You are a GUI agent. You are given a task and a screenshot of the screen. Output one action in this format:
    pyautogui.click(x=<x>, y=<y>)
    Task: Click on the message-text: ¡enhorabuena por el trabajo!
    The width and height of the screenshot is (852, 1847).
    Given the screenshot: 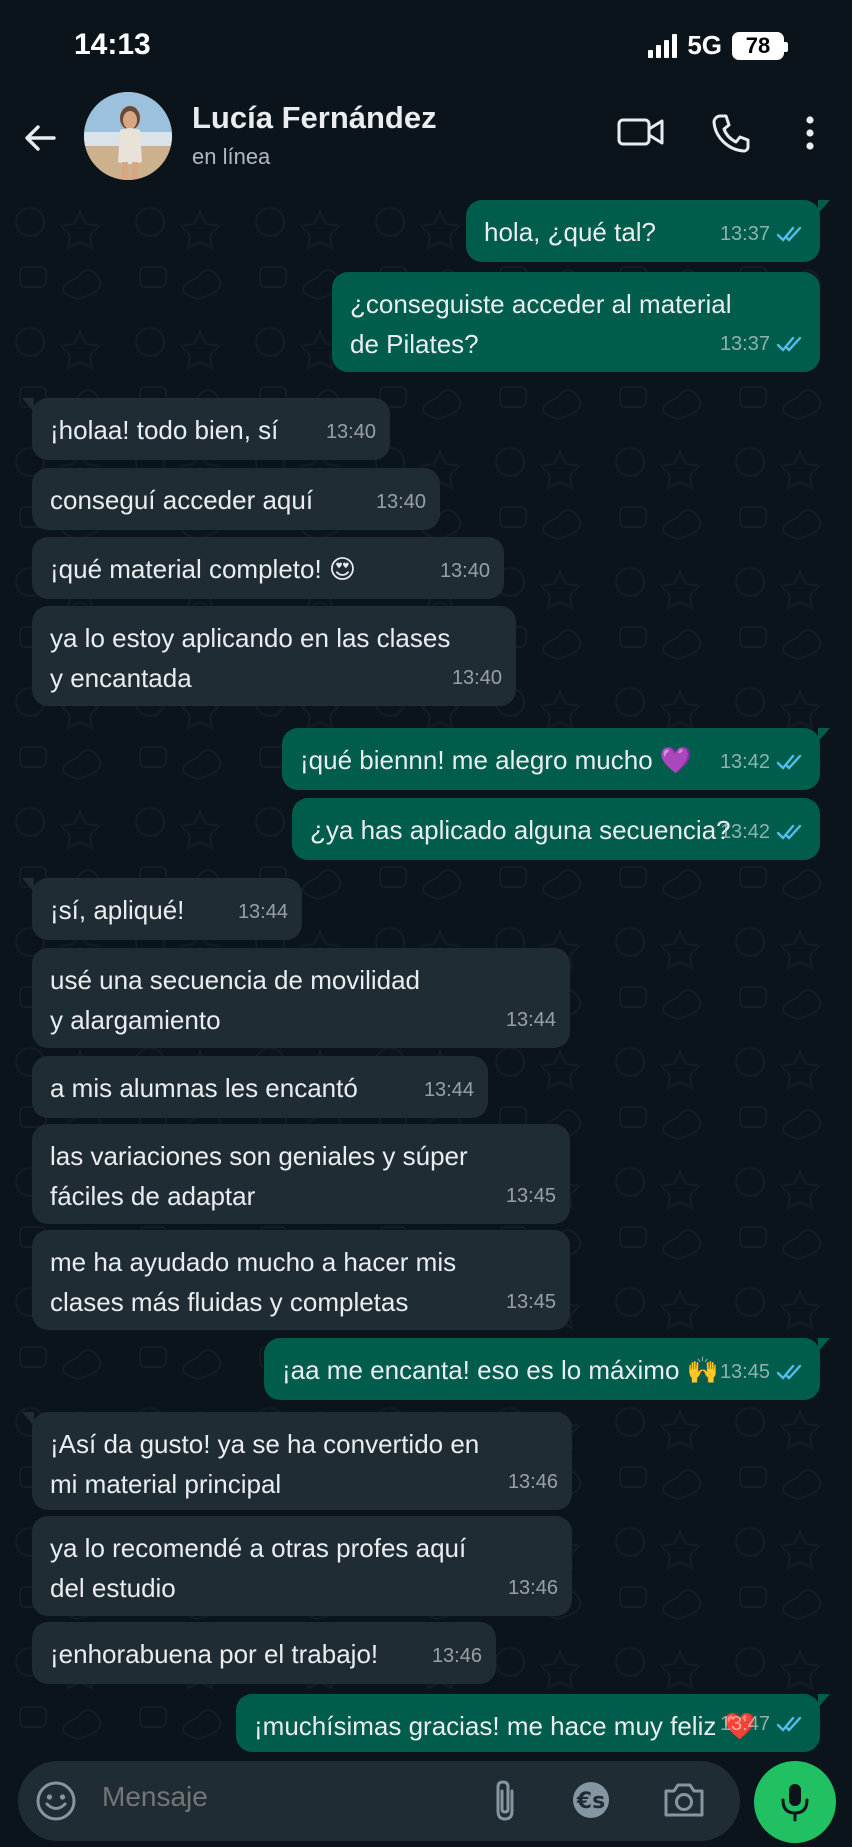 What is the action you would take?
    pyautogui.click(x=214, y=1654)
    